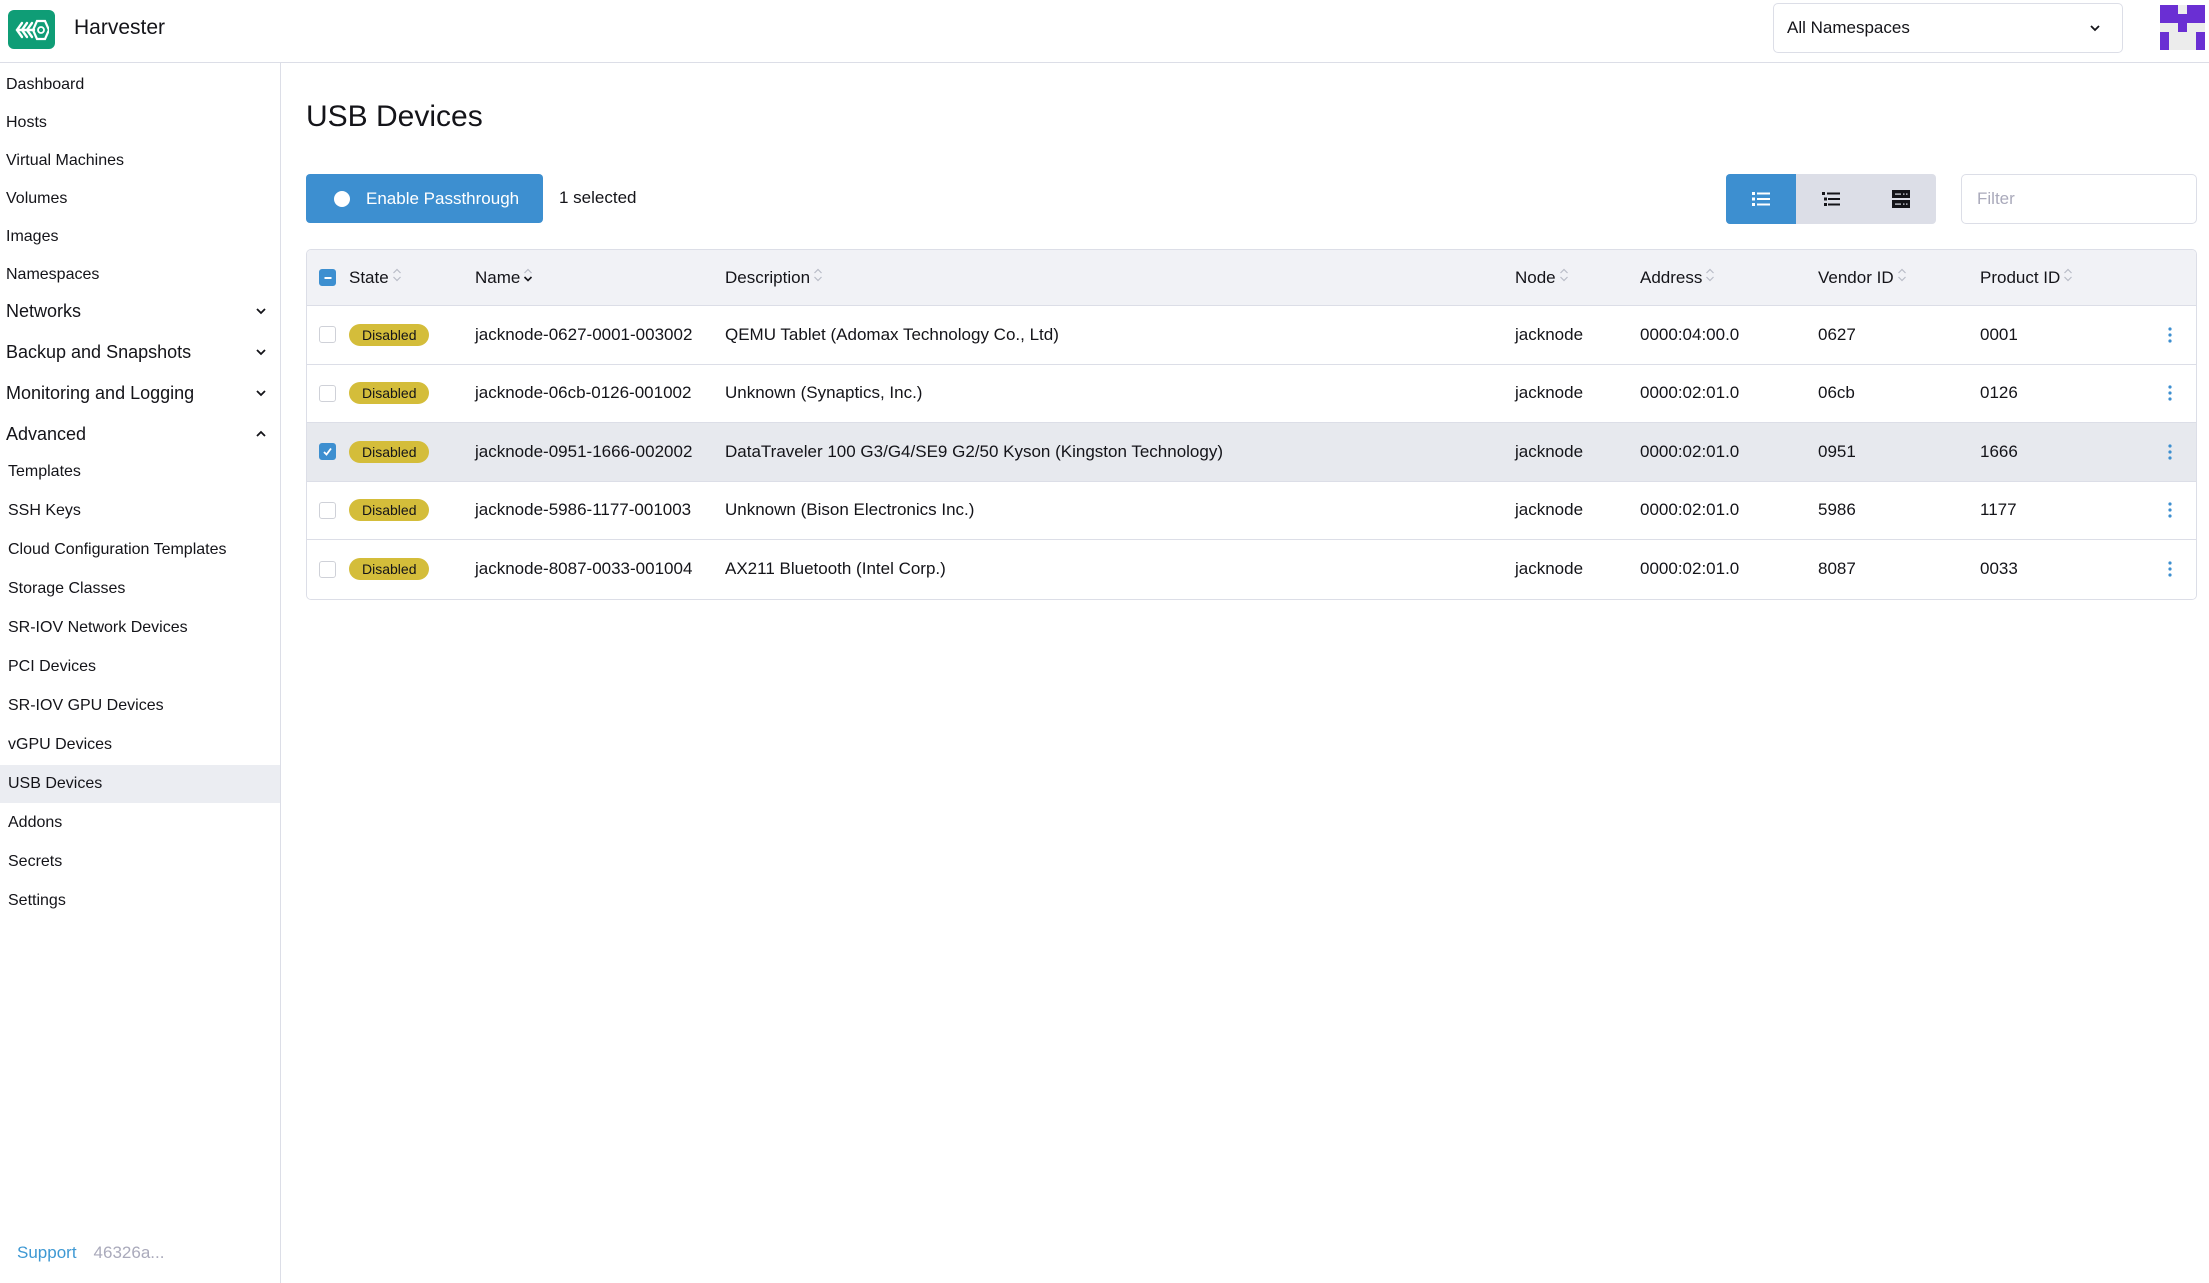 The width and height of the screenshot is (2209, 1283). I want to click on column-label: State, so click(369, 277).